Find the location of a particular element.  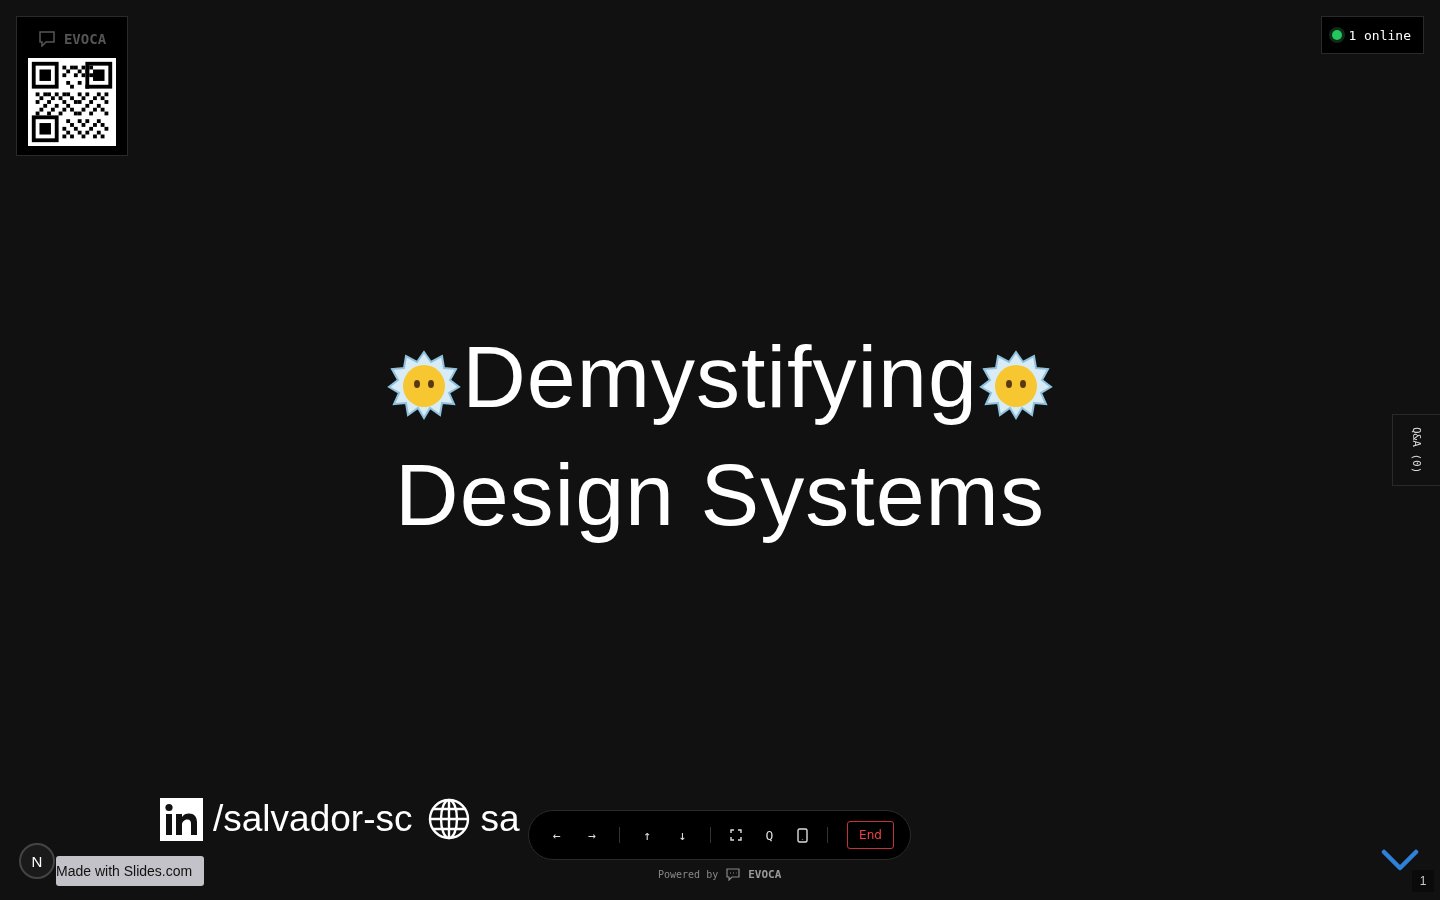

toolbar-button: ← is located at coordinates (557, 835).